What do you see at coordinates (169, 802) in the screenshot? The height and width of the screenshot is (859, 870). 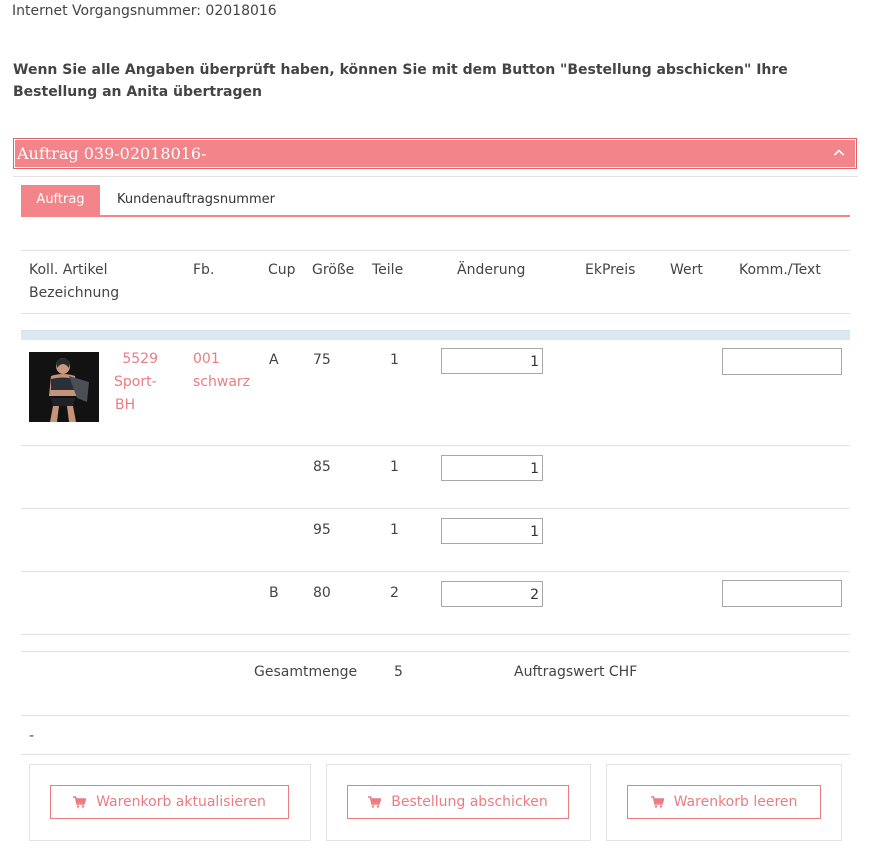 I see `update-cart-button: Warenkorb aktualisieren` at bounding box center [169, 802].